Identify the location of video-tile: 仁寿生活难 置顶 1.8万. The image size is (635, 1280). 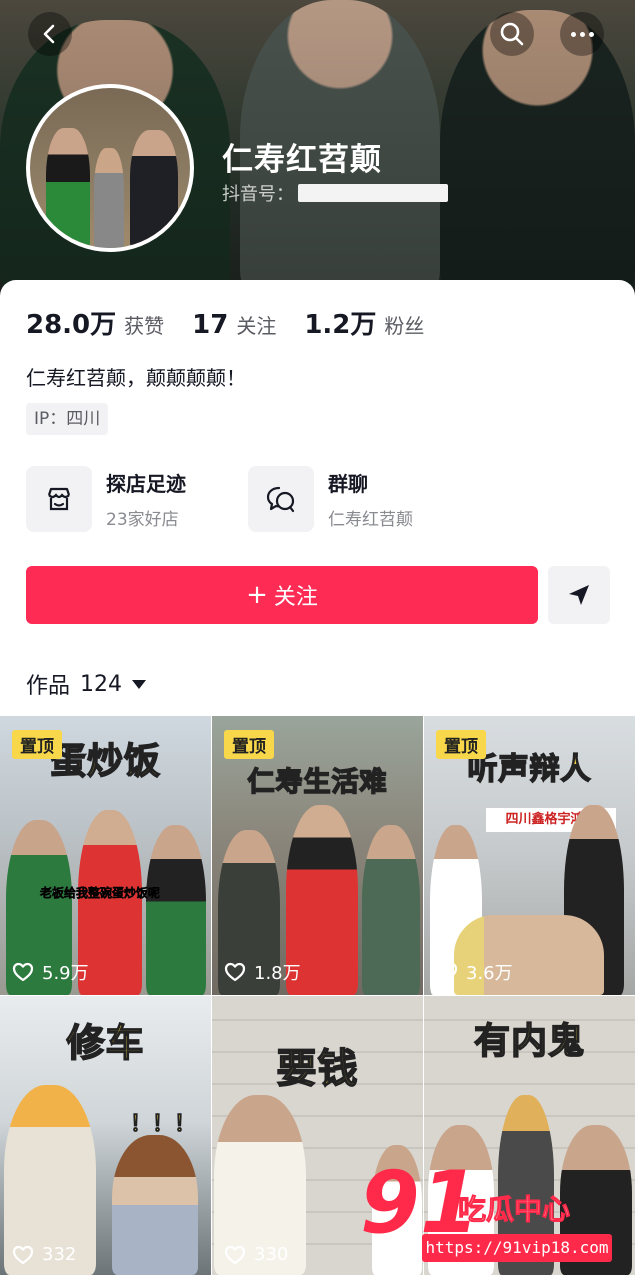
(317, 855).